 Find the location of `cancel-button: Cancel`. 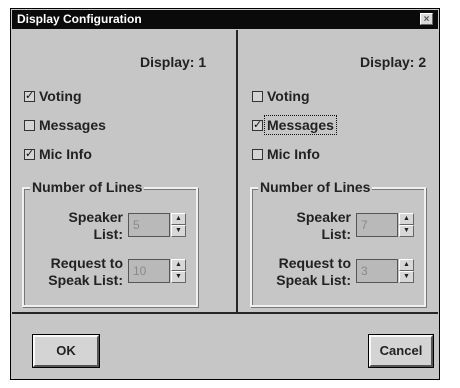

cancel-button: Cancel is located at coordinates (401, 351).